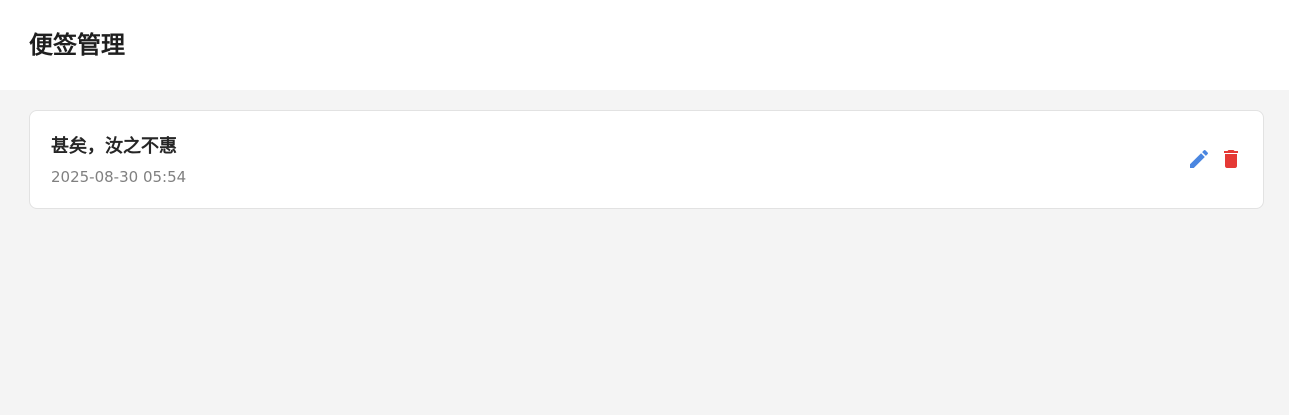 This screenshot has height=415, width=1289. I want to click on pencil-icon, so click(1199, 158).